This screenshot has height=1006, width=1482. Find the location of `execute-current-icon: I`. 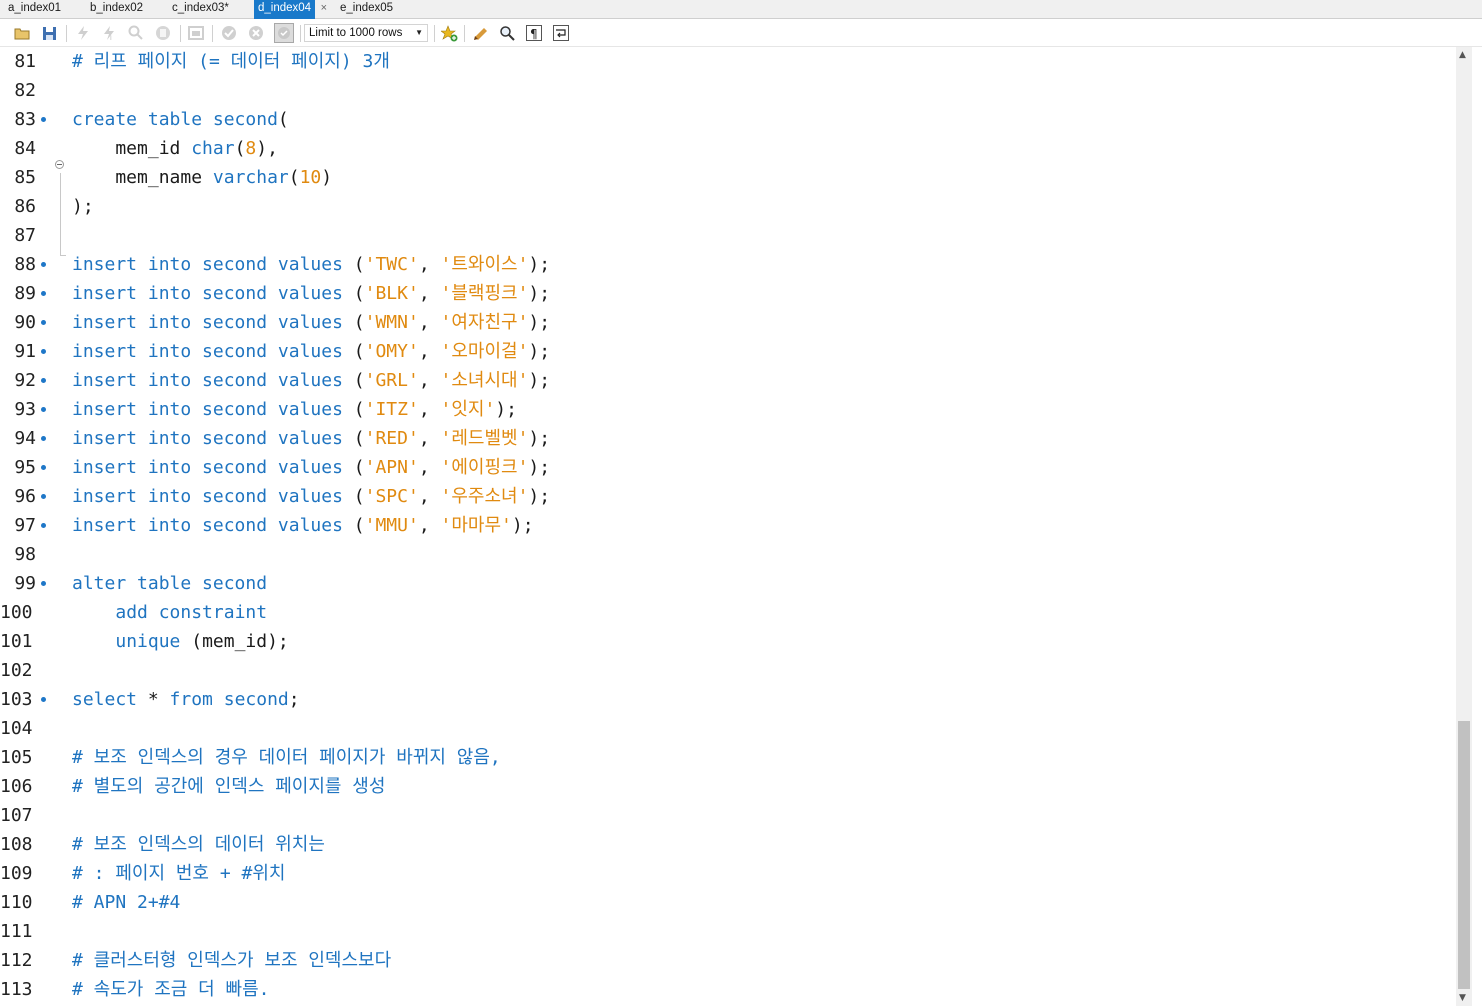

execute-current-icon: I is located at coordinates (109, 33).